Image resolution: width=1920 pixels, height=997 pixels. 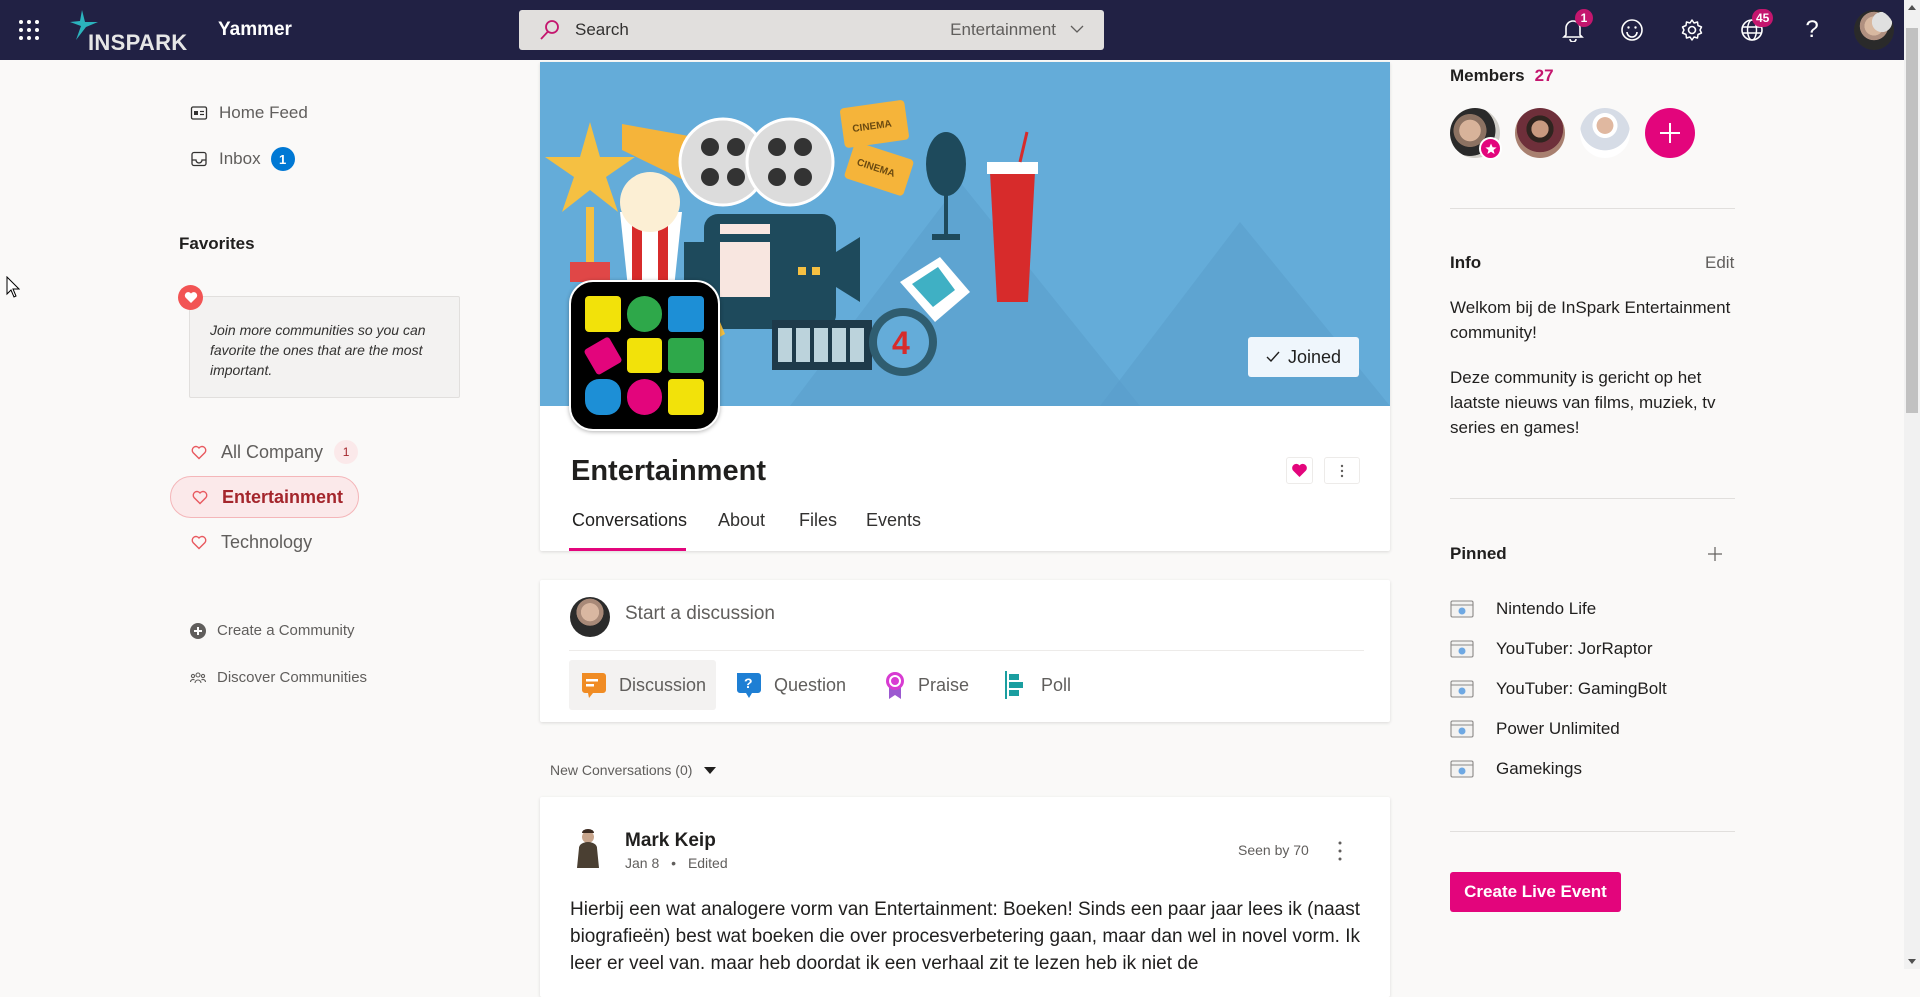 What do you see at coordinates (1490, 148) in the screenshot?
I see `owner-star-icon` at bounding box center [1490, 148].